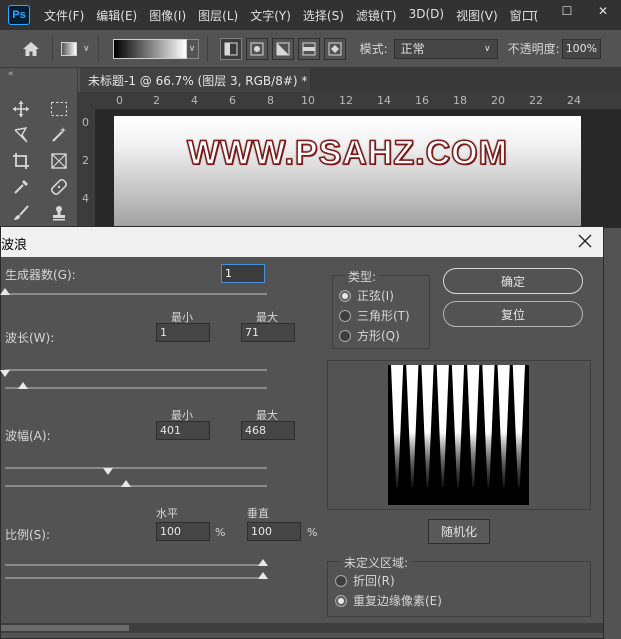  What do you see at coordinates (87, 101) in the screenshot?
I see `ruler-corner` at bounding box center [87, 101].